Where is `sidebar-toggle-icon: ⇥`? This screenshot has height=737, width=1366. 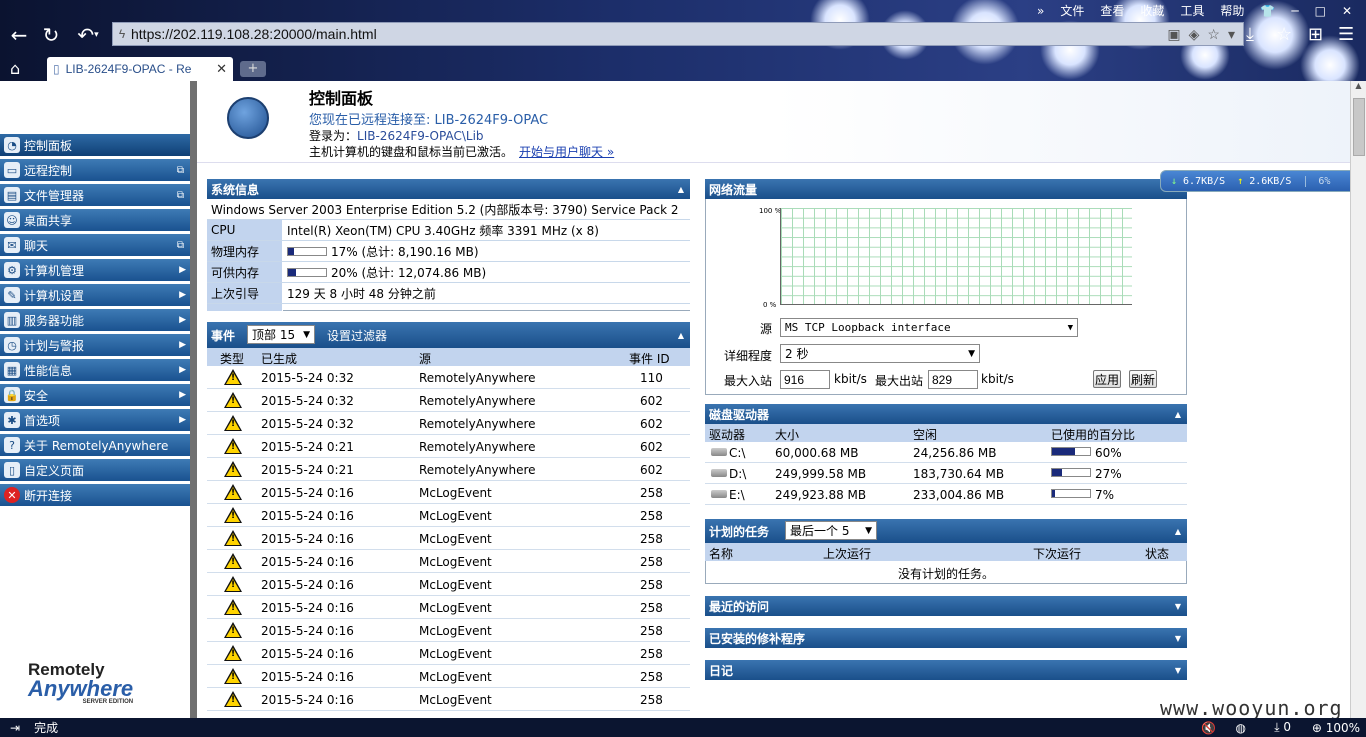
sidebar-toggle-icon: ⇥ is located at coordinates (15, 728).